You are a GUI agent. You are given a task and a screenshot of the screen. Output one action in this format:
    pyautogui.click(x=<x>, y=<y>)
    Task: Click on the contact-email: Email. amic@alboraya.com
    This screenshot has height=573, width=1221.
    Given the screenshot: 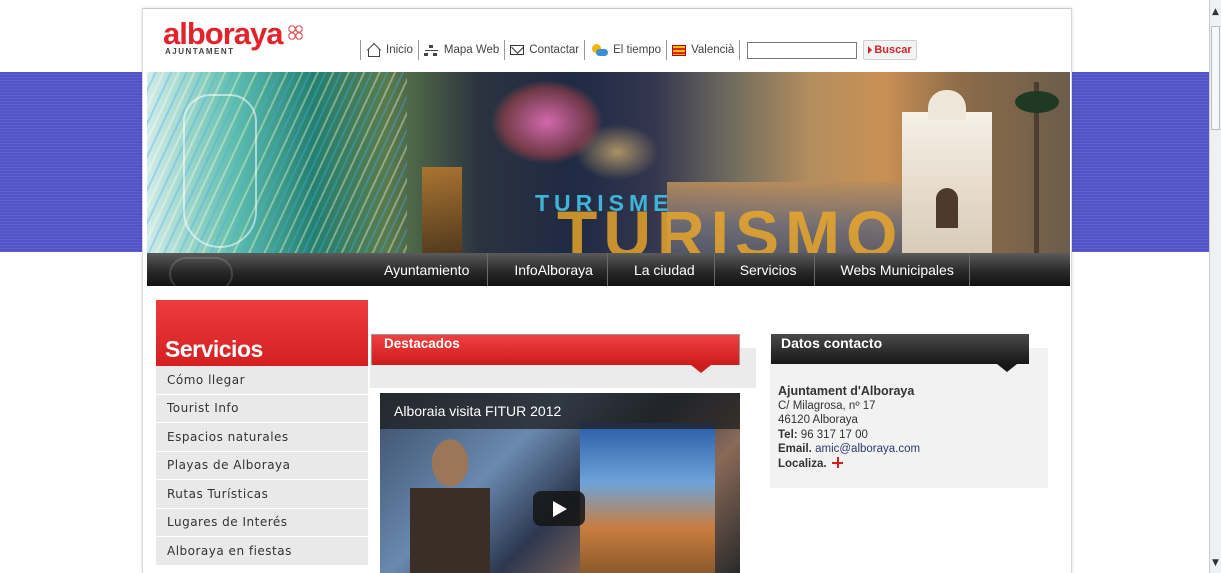 What is the action you would take?
    pyautogui.click(x=849, y=449)
    